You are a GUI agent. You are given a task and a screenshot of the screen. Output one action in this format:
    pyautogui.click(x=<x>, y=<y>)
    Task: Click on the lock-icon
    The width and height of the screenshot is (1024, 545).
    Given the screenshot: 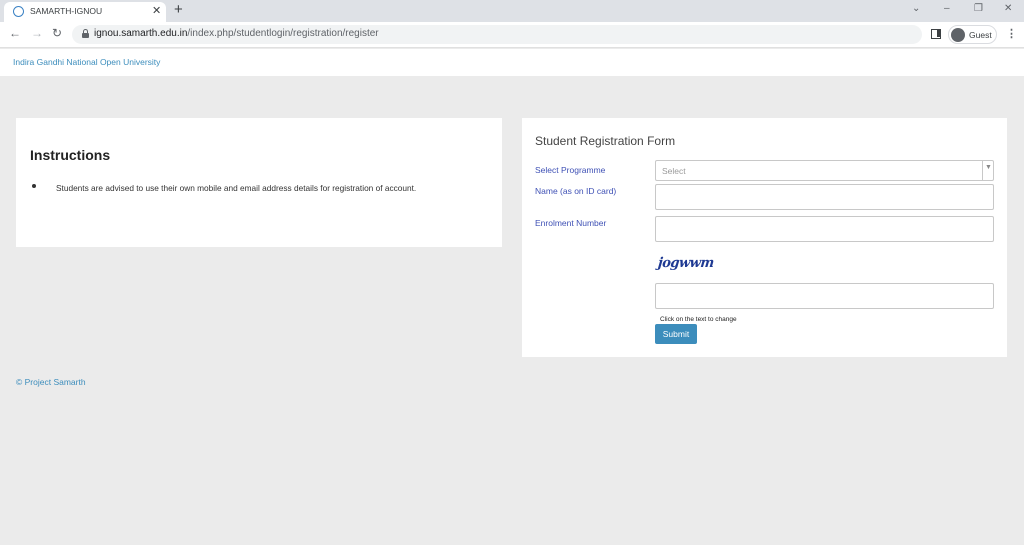 What is the action you would take?
    pyautogui.click(x=85, y=33)
    